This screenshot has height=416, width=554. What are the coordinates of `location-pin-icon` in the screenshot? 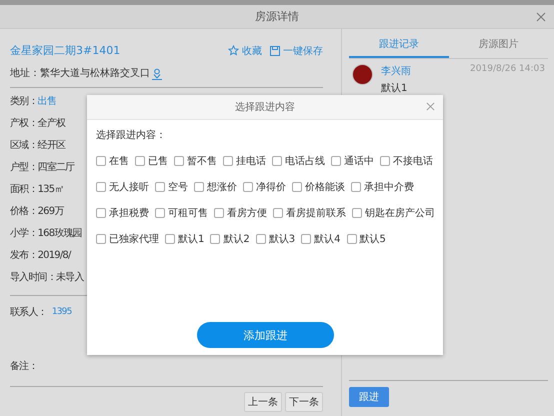 It's located at (157, 73).